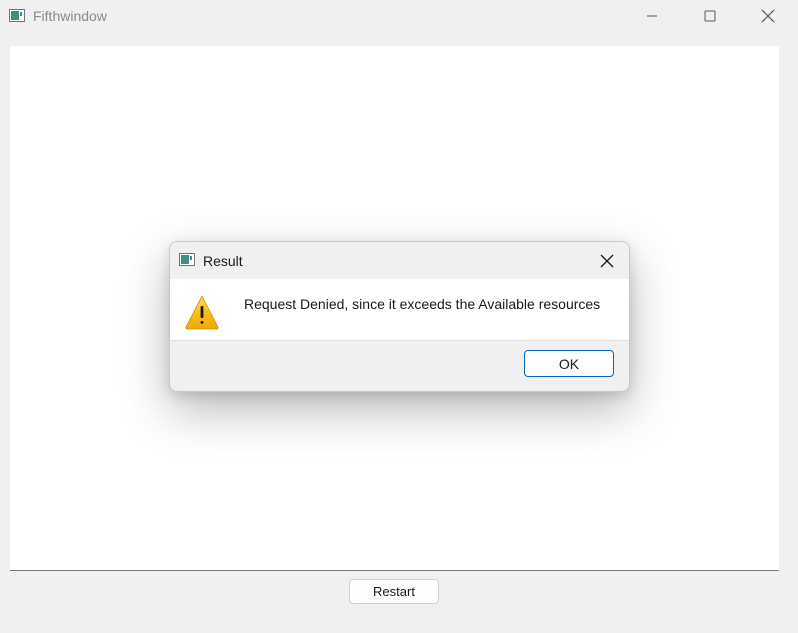 The height and width of the screenshot is (633, 798). I want to click on maximize-button, so click(710, 16).